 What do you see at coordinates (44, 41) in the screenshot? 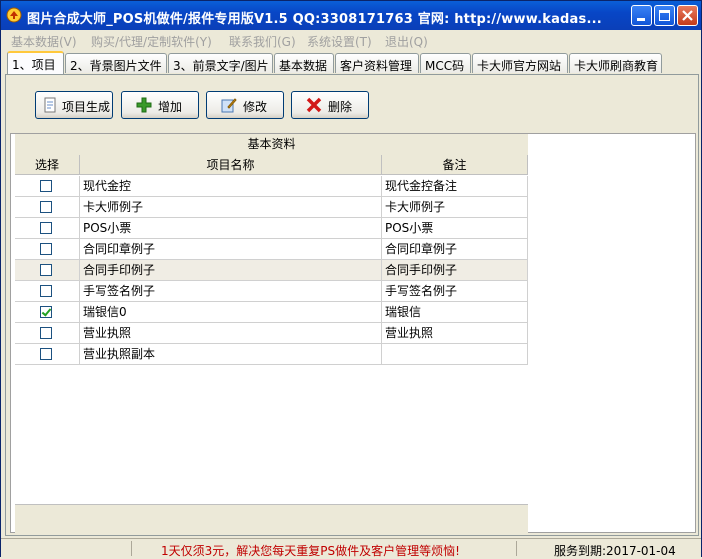
I see `menu-basic-data: 基本数据(V)` at bounding box center [44, 41].